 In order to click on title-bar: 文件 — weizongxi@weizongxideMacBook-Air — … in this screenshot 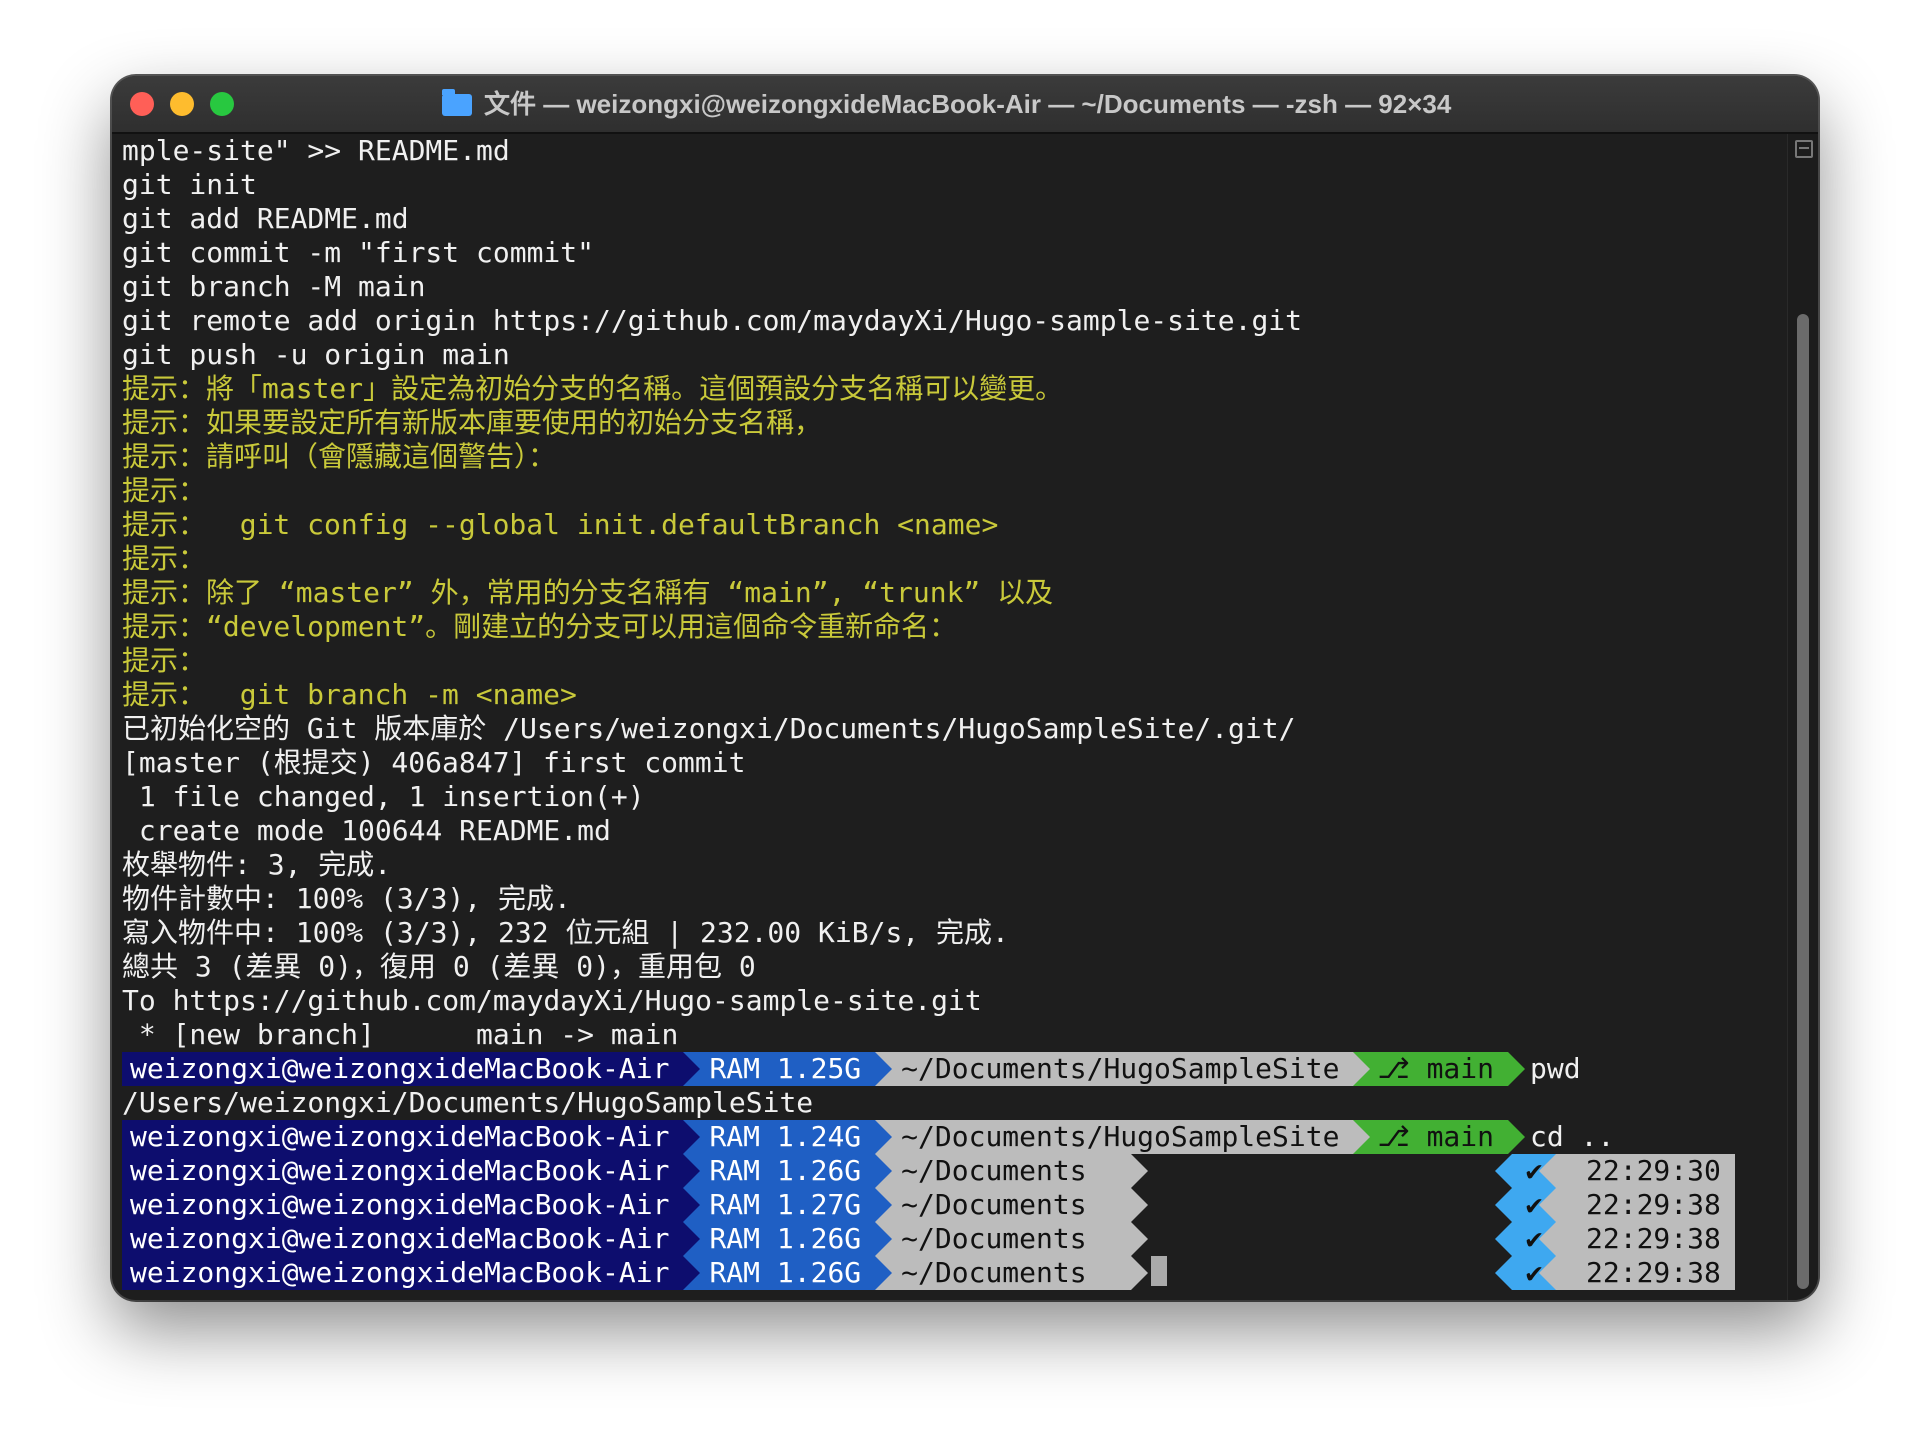, I will do `click(965, 105)`.